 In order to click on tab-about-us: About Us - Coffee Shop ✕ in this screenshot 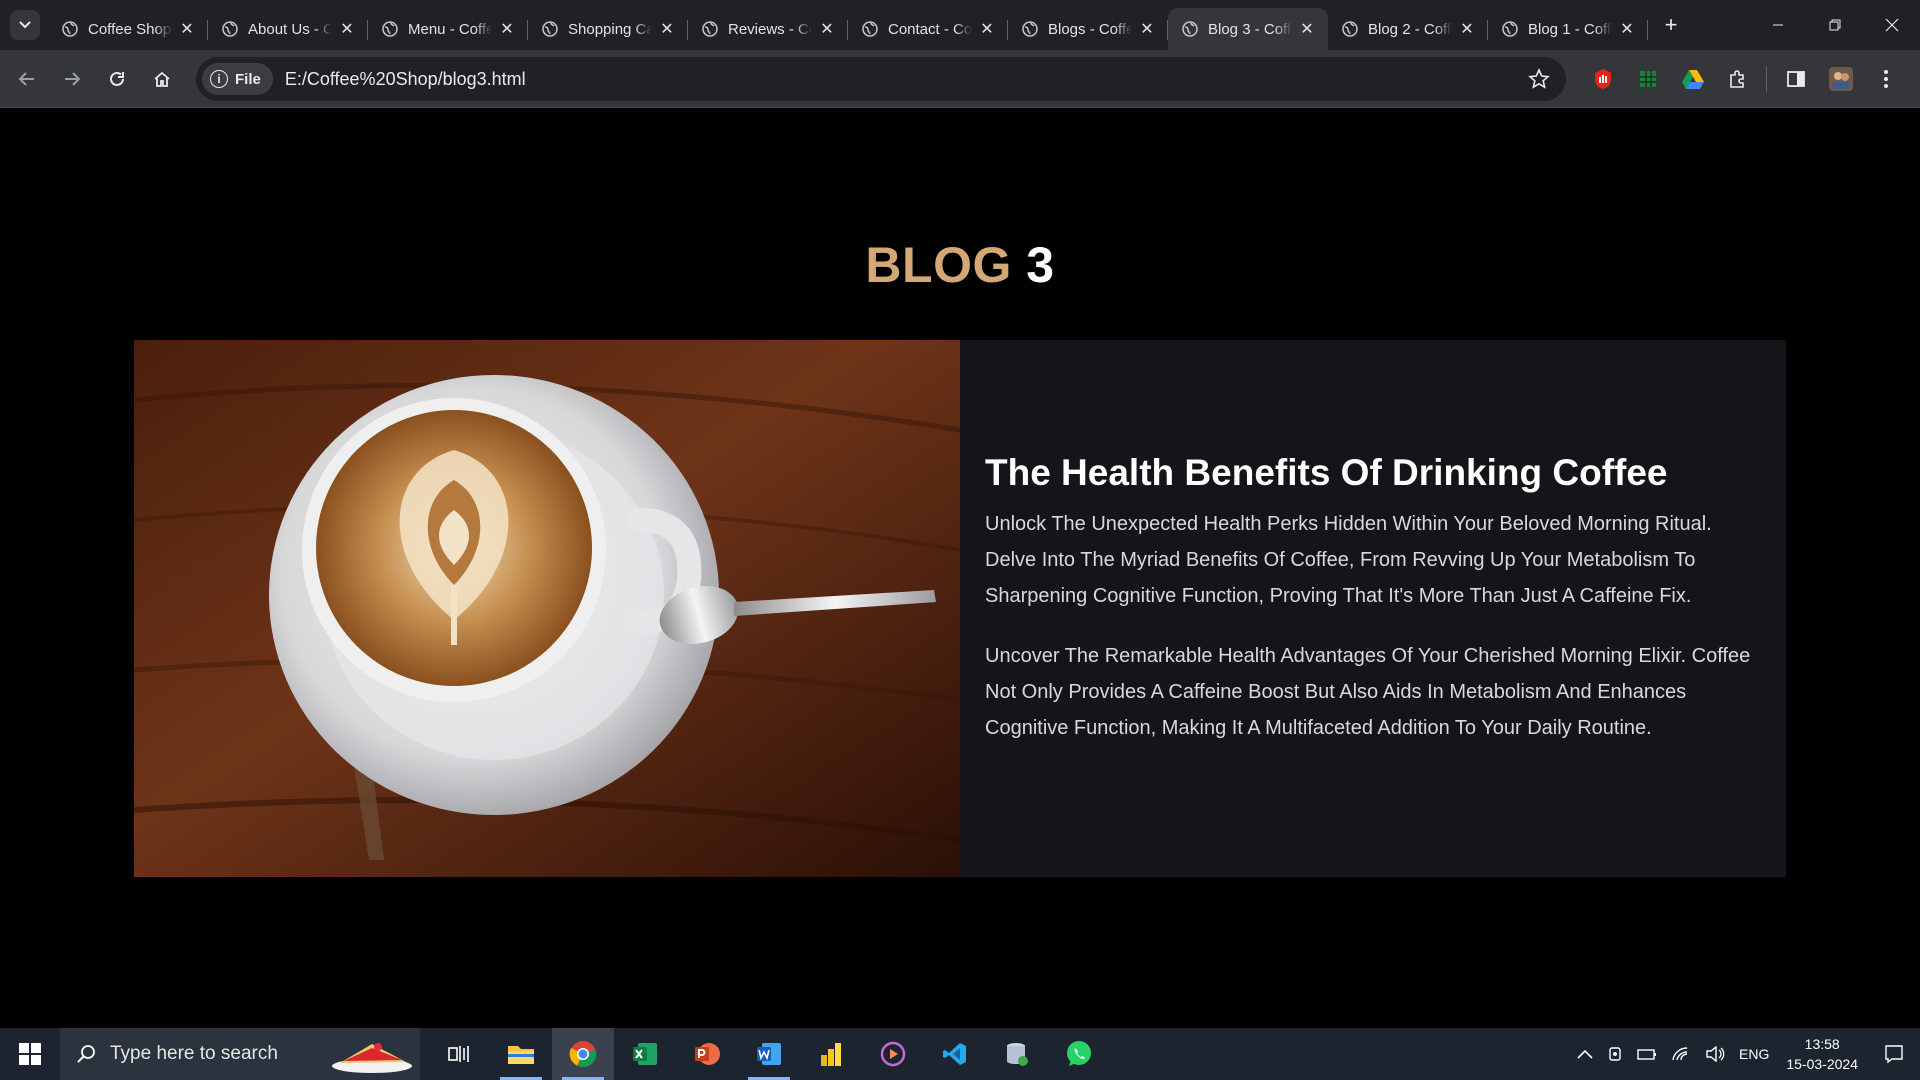, I will do `click(288, 29)`.